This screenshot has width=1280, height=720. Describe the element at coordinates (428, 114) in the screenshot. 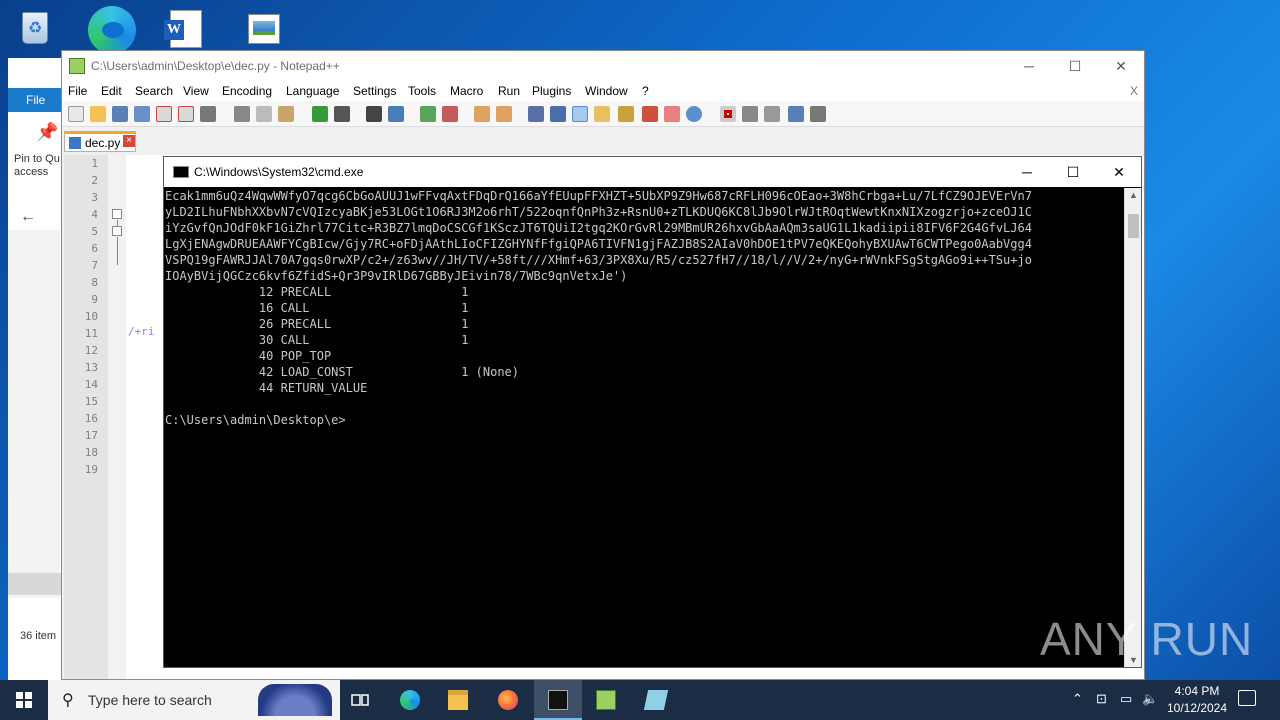

I see `zoom-in-icon` at that location.